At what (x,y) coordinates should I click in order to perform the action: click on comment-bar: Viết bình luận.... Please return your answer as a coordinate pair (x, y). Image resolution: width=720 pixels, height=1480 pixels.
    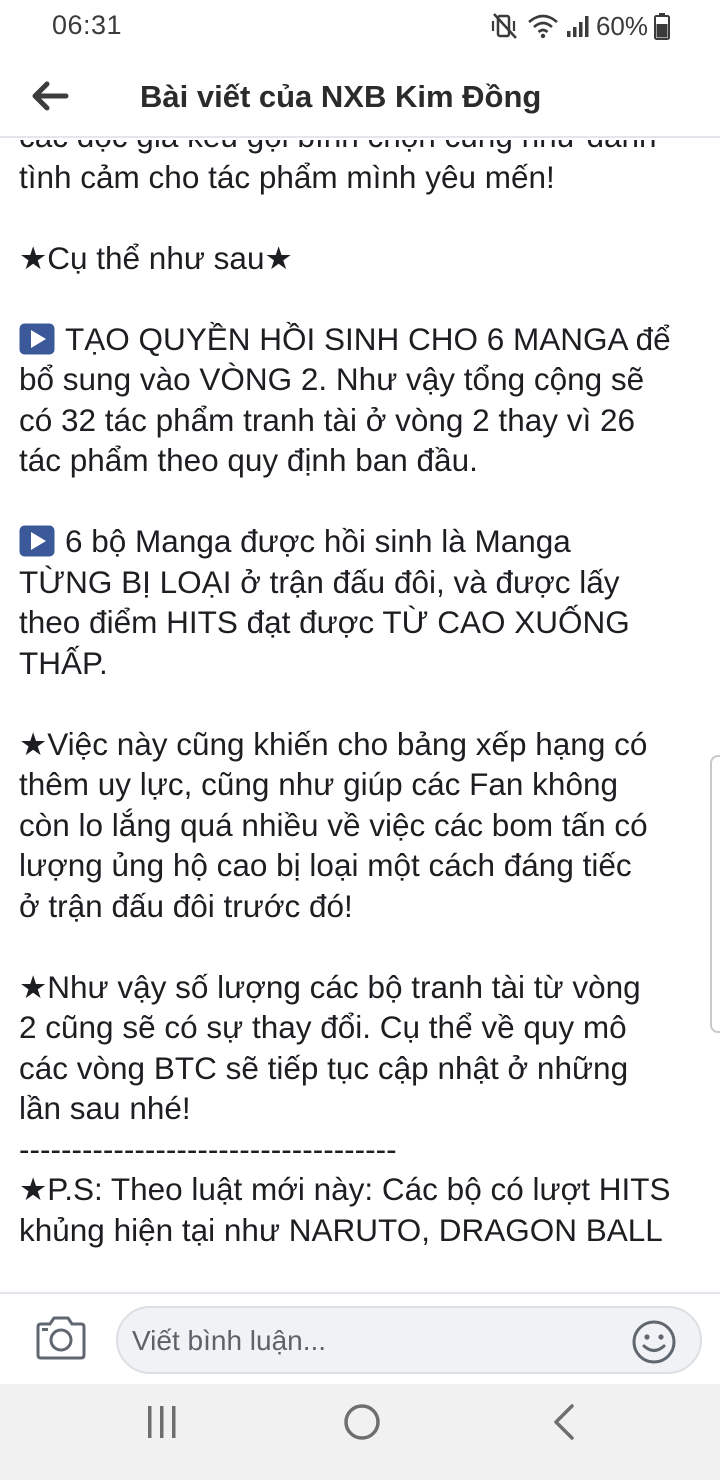
    Looking at the image, I should click on (360, 1338).